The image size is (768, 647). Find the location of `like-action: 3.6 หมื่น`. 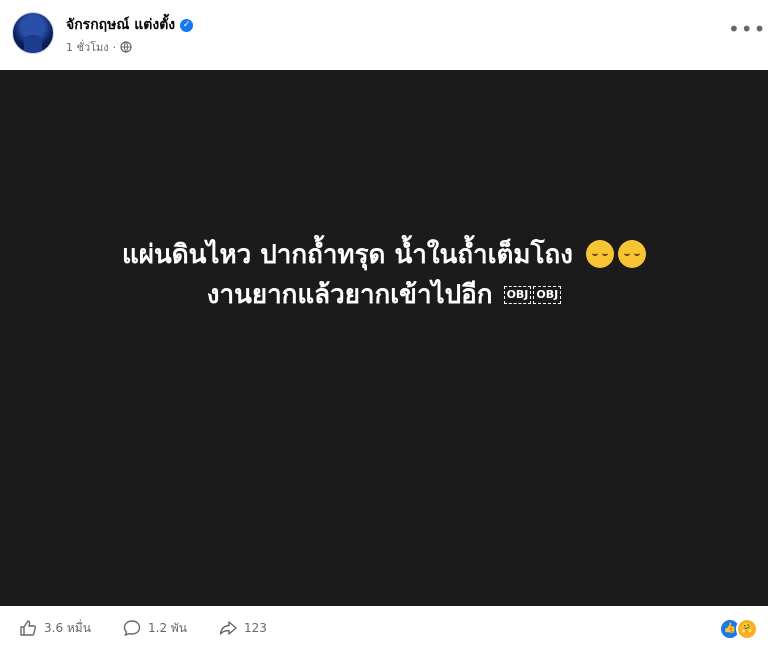

like-action: 3.6 หมื่น is located at coordinates (54, 628).